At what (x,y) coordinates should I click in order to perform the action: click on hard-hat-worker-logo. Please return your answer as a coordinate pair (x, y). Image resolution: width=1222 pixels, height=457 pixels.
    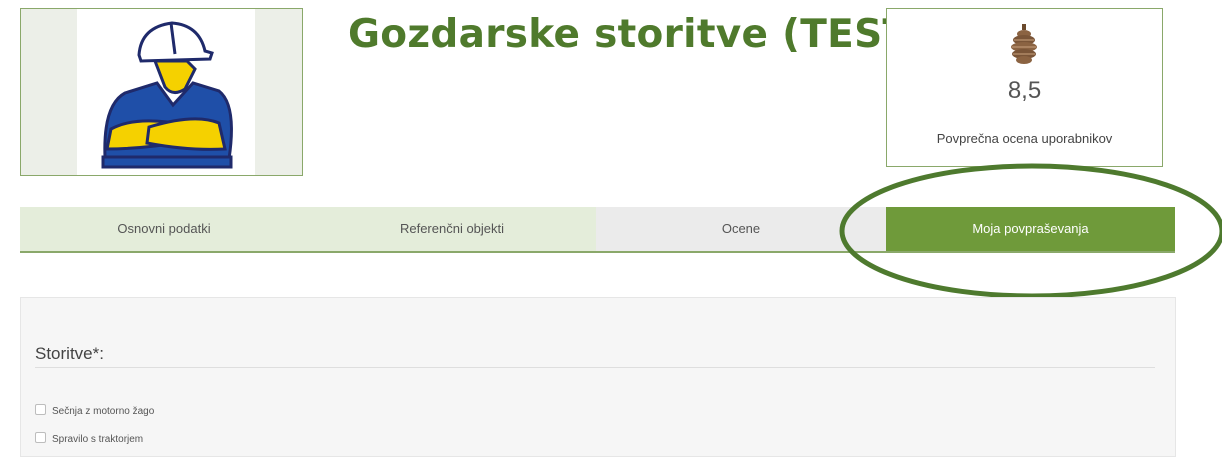
    Looking at the image, I should click on (167, 95).